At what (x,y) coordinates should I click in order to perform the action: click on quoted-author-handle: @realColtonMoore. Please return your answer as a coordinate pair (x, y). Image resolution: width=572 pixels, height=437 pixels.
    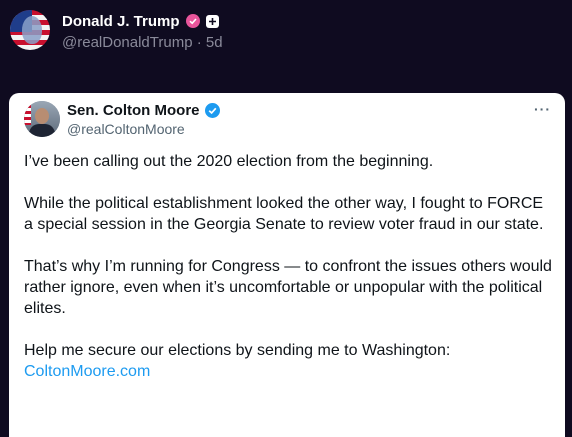
    Looking at the image, I should click on (126, 129).